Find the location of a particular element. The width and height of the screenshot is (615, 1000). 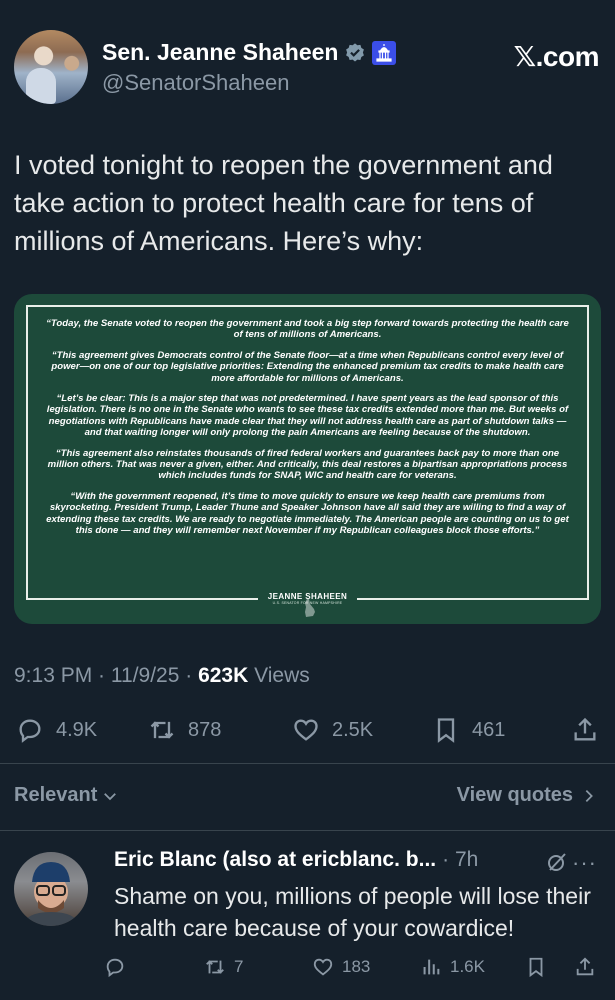

like-count: 2.5K is located at coordinates (353, 729).